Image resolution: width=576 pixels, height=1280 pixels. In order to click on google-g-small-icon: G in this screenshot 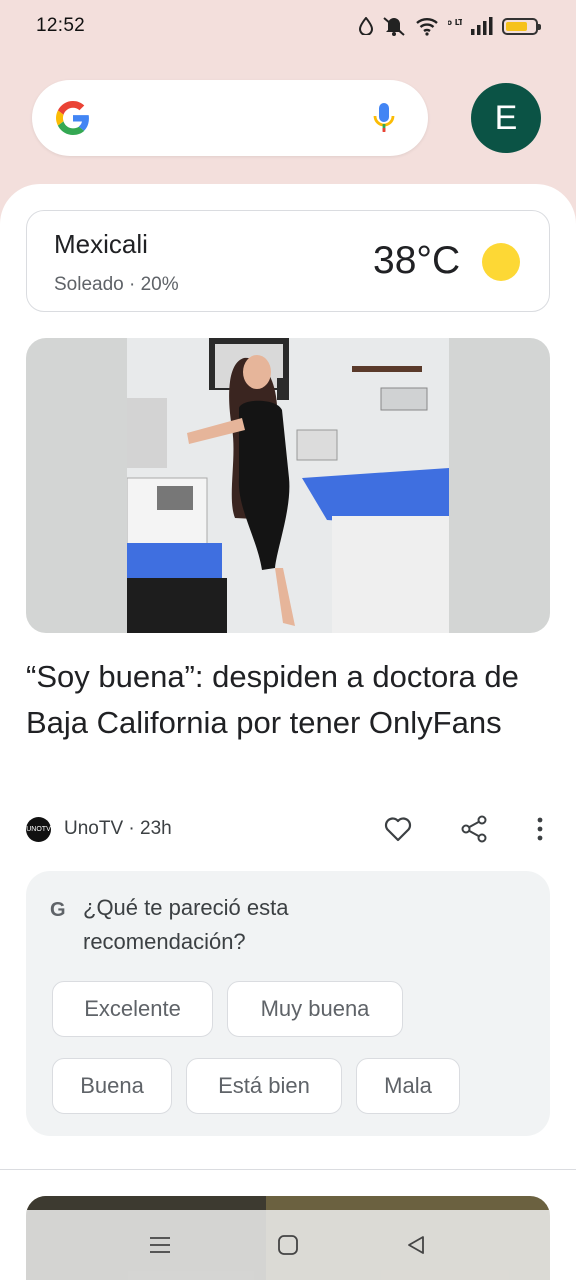, I will do `click(58, 910)`.